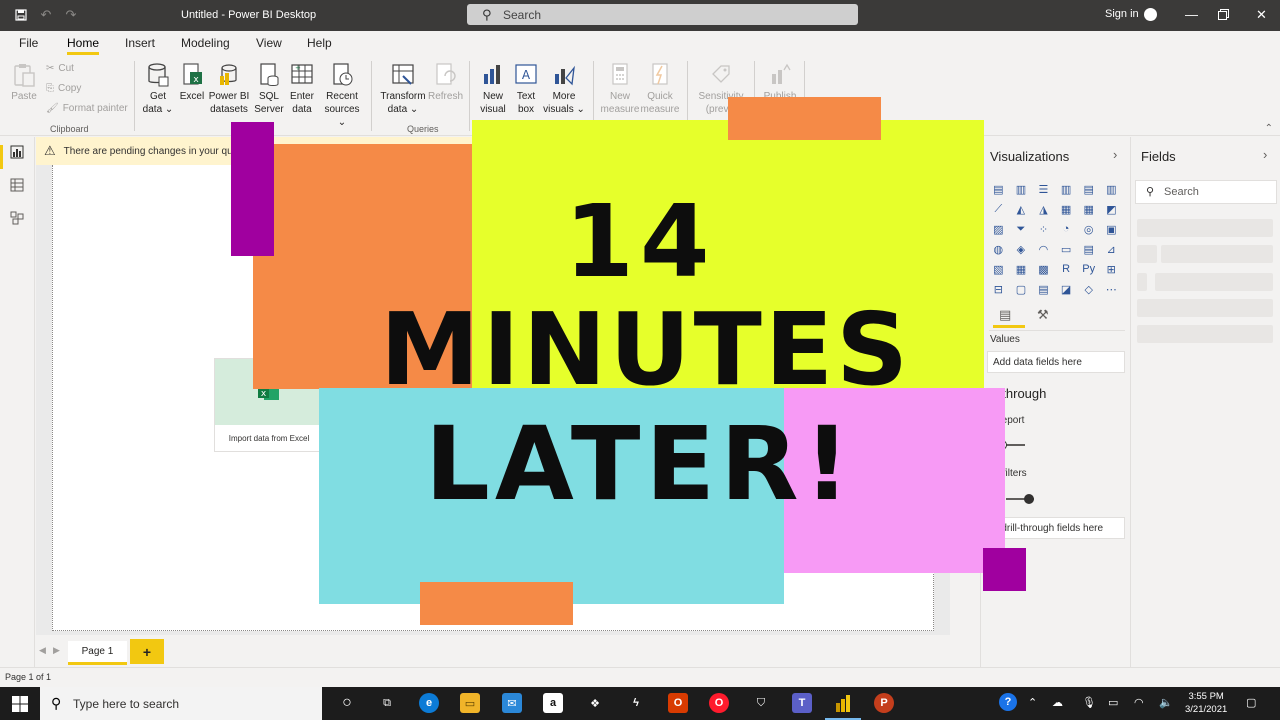 Image resolution: width=1280 pixels, height=720 pixels. I want to click on notifications-icon: ▢, so click(1251, 702).